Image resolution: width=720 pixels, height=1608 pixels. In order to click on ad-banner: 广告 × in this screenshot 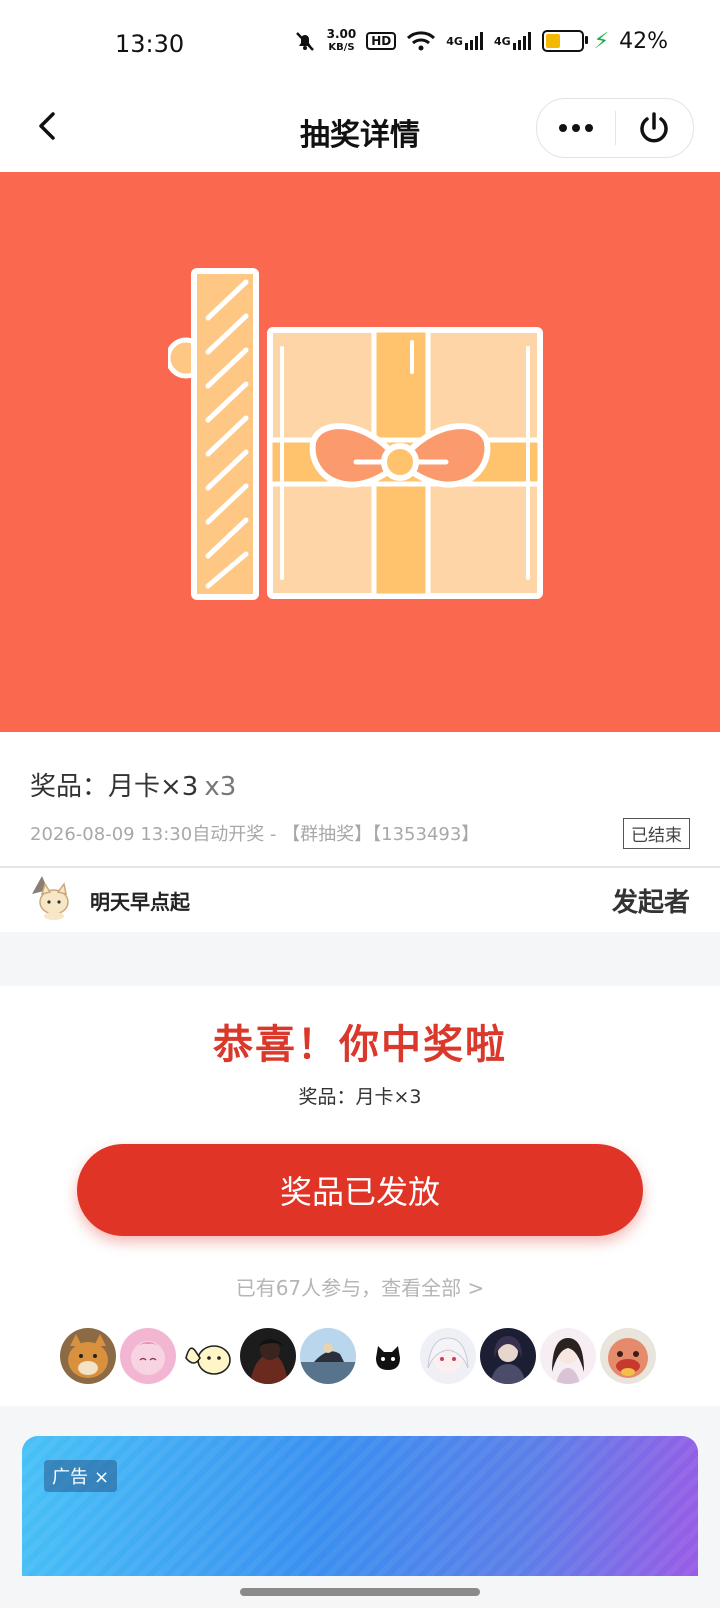, I will do `click(360, 1506)`.